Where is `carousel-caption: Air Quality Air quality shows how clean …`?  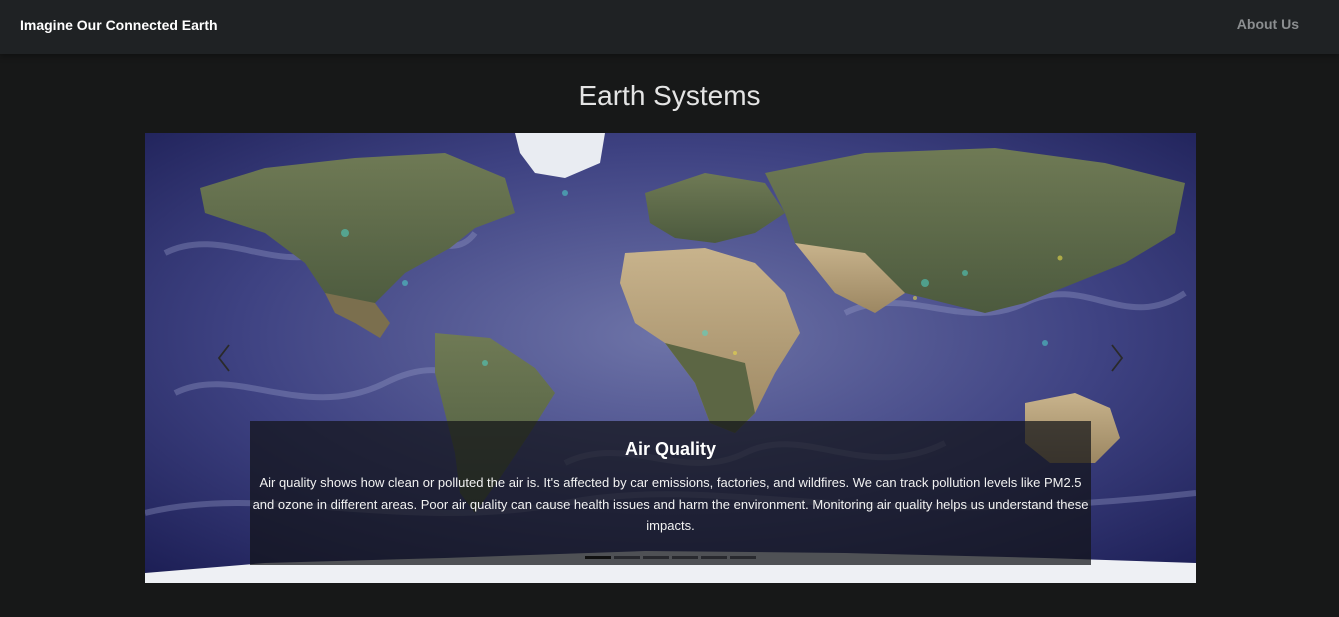 carousel-caption: Air Quality Air quality shows how clean … is located at coordinates (670, 493).